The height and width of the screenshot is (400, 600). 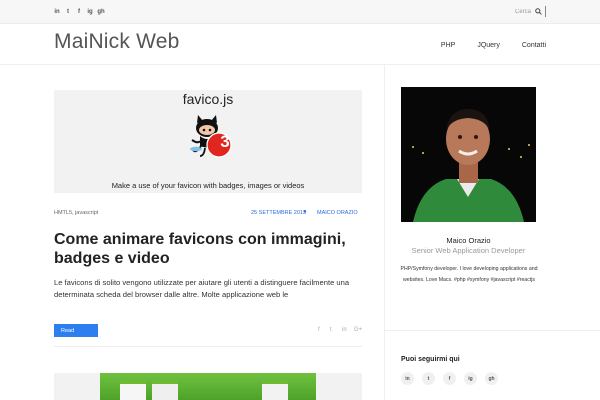 I want to click on next-post-image-art, so click(x=208, y=386).